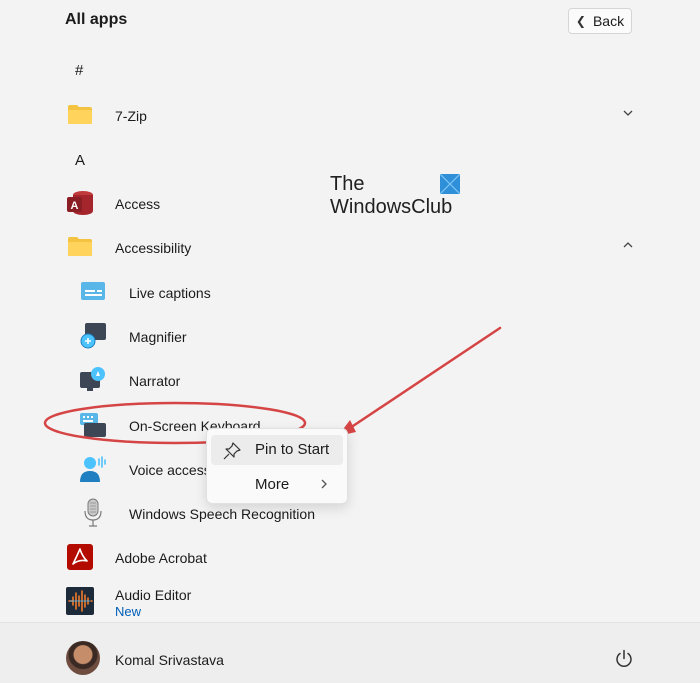 This screenshot has width=700, height=683. I want to click on app-label: Accessibility, so click(153, 248).